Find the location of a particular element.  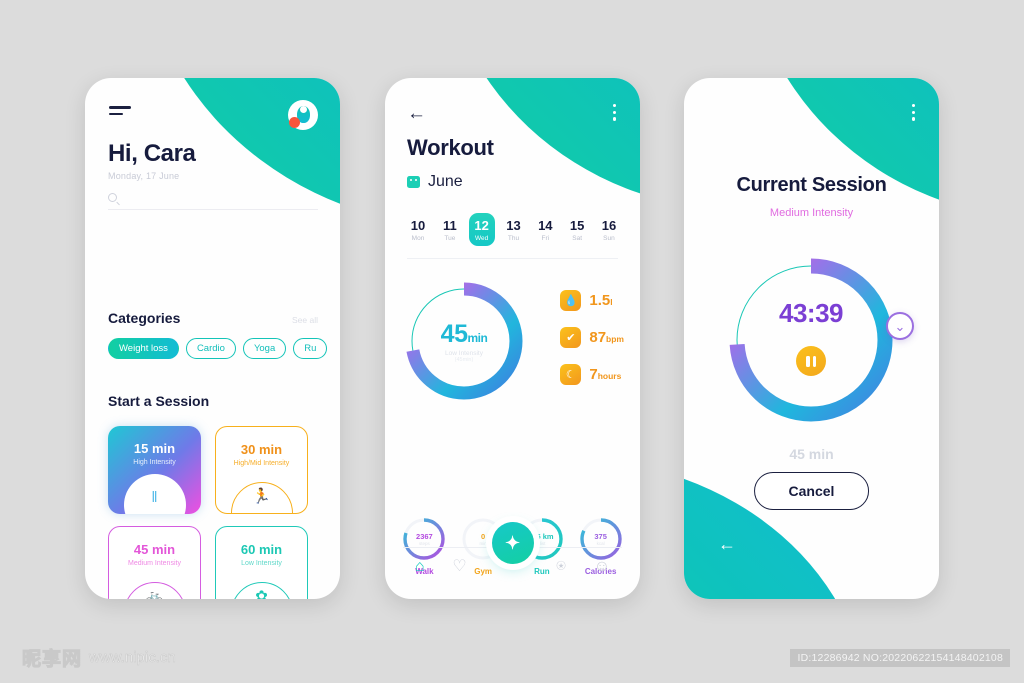

stat-unit: l is located at coordinates (611, 302).